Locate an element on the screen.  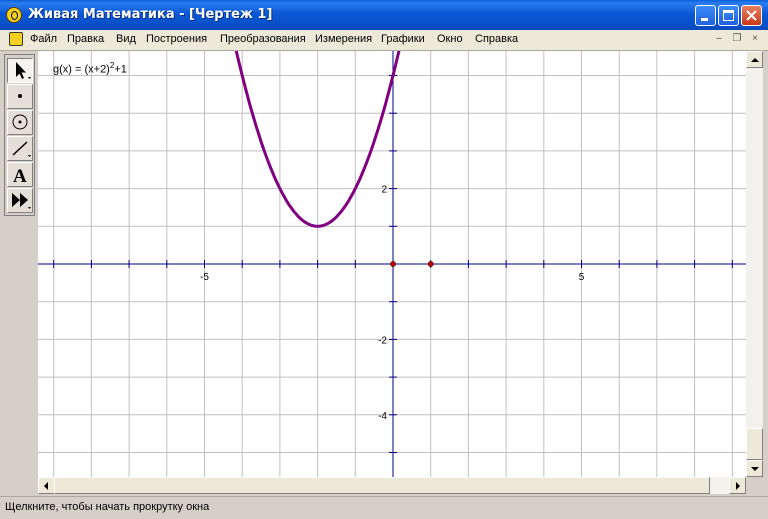
down-arrow-icon is located at coordinates (755, 469).